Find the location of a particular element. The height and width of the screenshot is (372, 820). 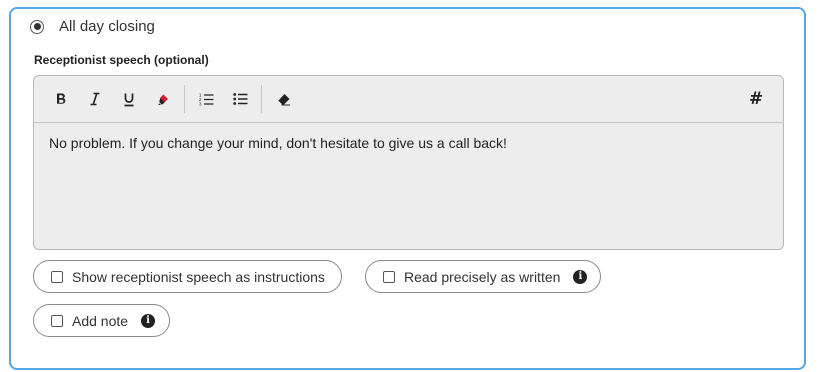

italic-icon is located at coordinates (95, 99).